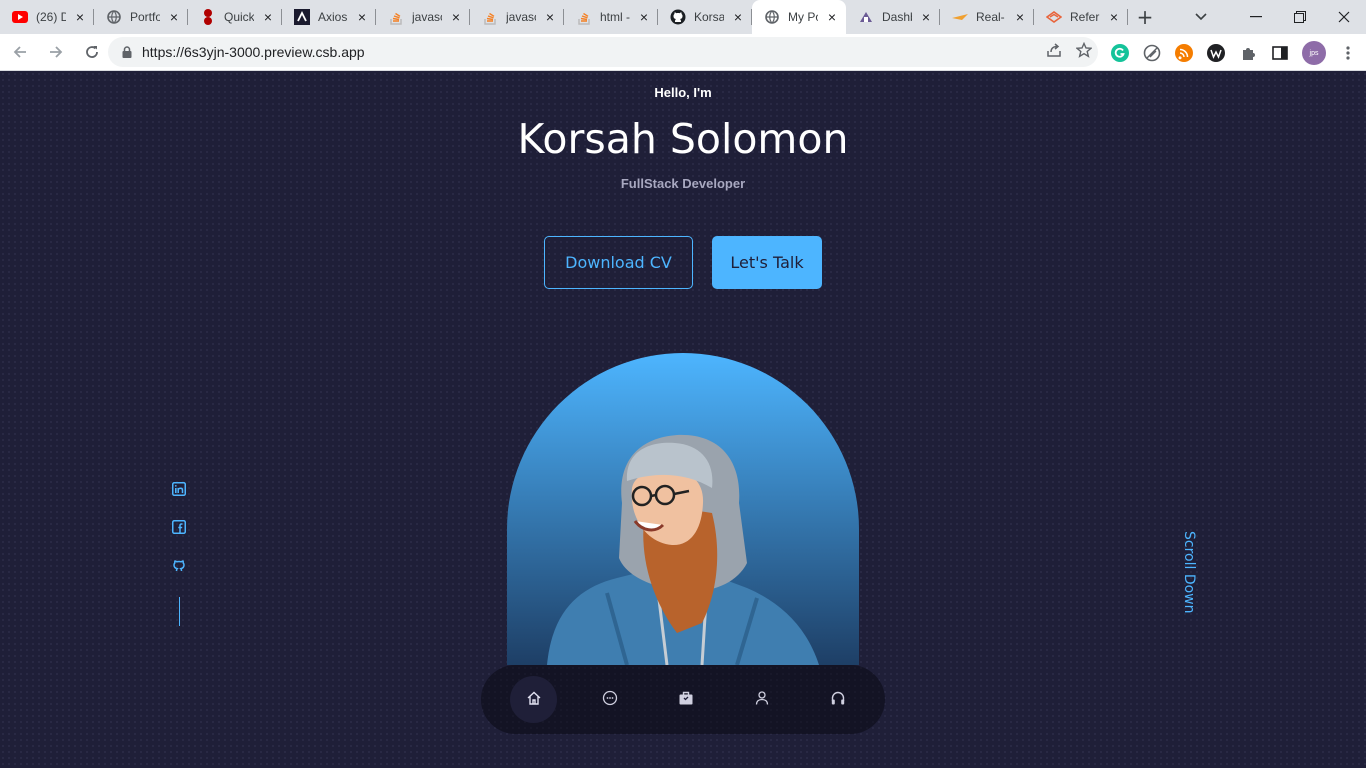 The height and width of the screenshot is (768, 1366). What do you see at coordinates (179, 528) in the screenshot?
I see `facebook-icon` at bounding box center [179, 528].